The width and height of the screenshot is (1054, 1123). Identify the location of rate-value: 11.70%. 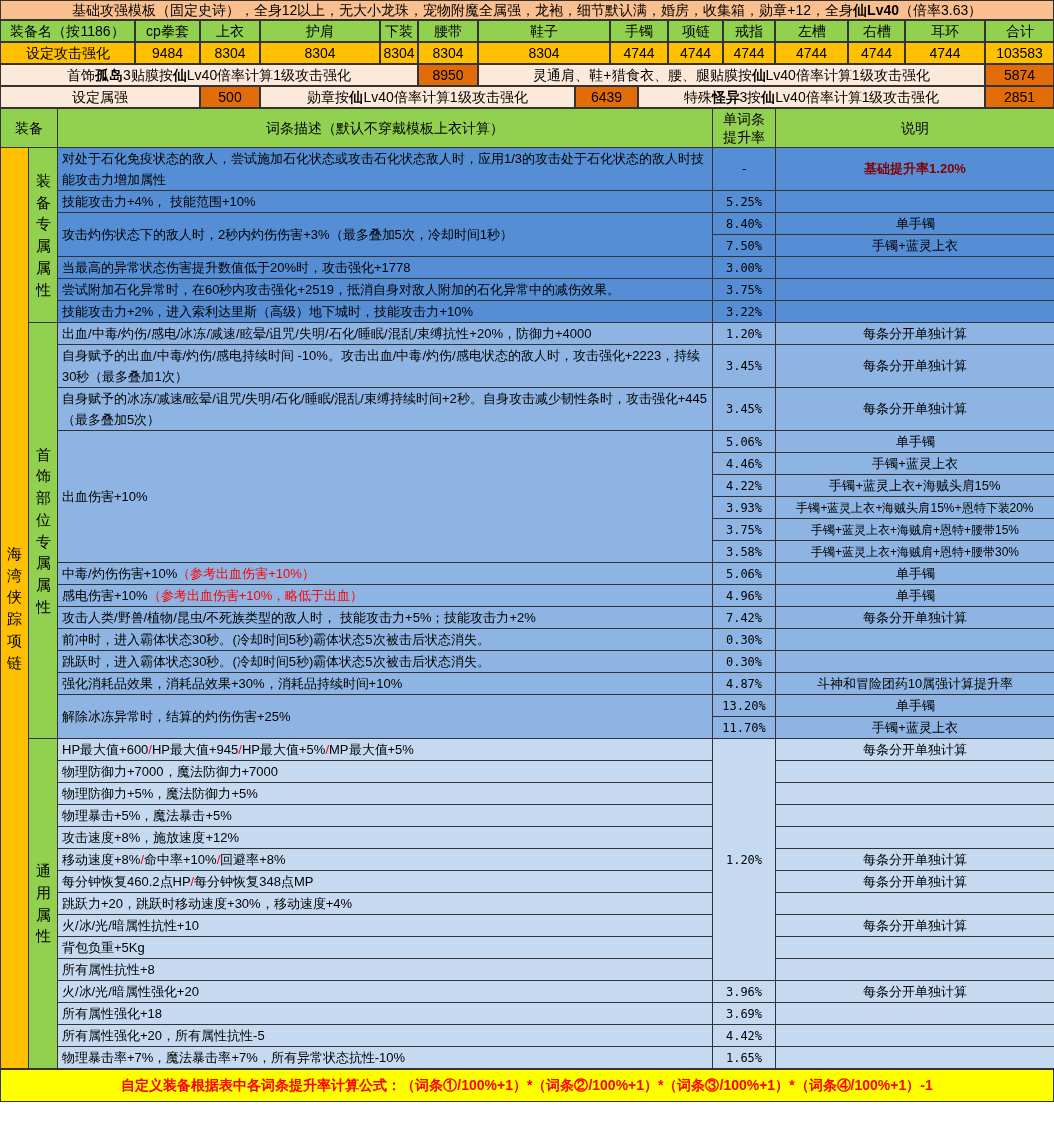
(744, 727).